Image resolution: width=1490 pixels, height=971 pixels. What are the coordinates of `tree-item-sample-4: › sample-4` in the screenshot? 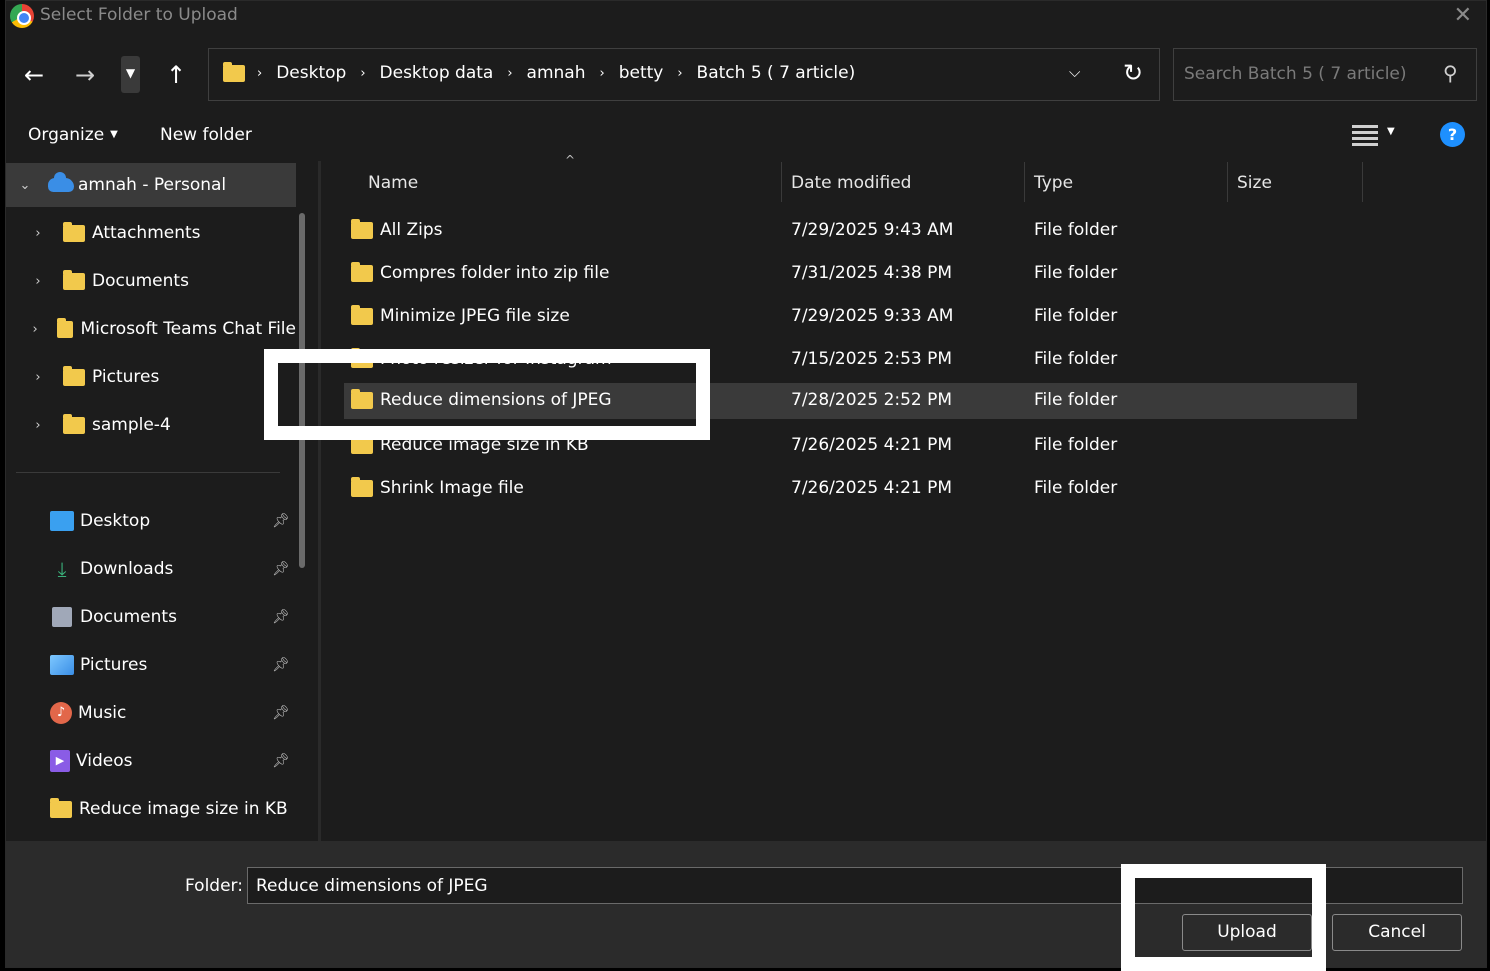 It's located at (151, 425).